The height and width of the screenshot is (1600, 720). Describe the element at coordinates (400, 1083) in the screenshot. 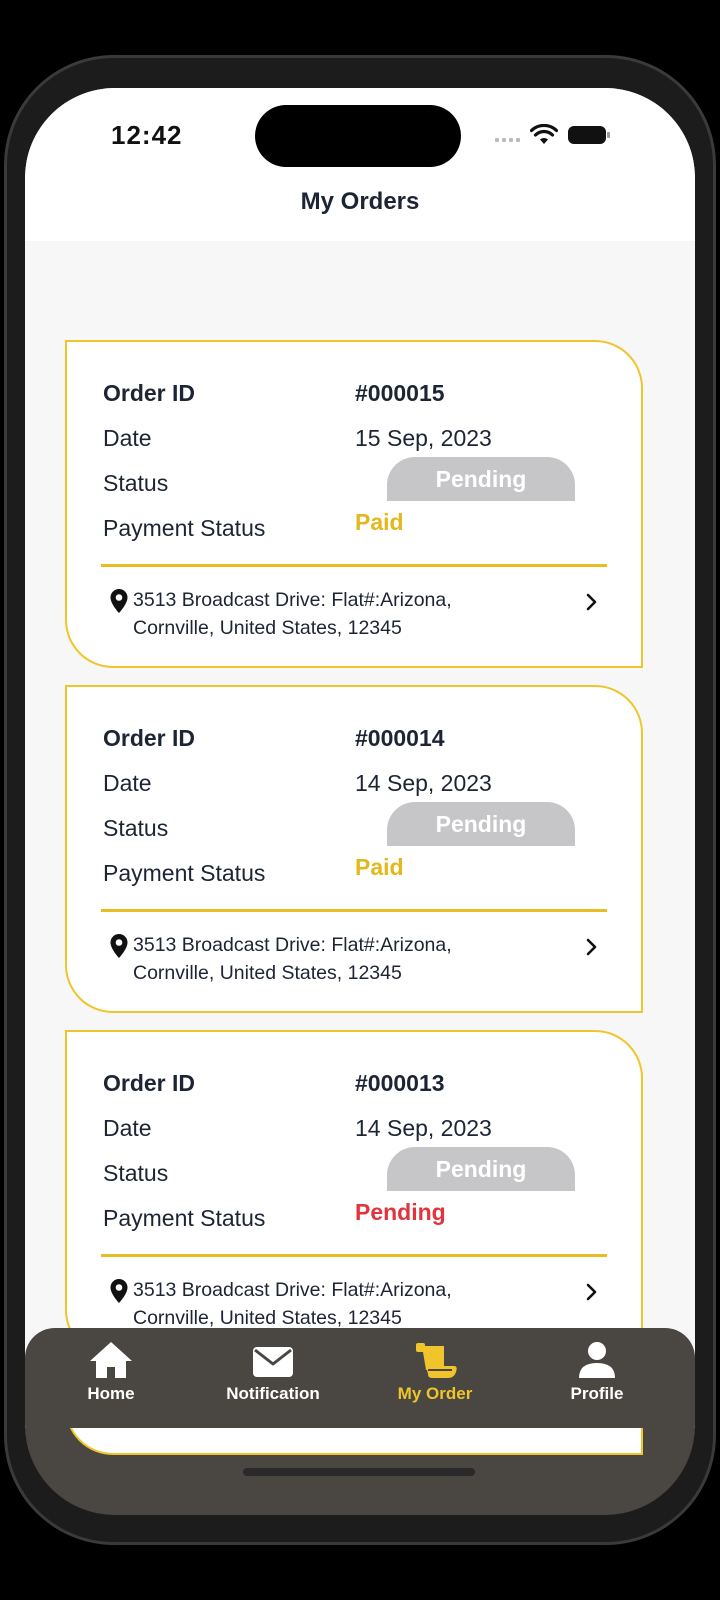

I see `order-id-value: #000013` at that location.